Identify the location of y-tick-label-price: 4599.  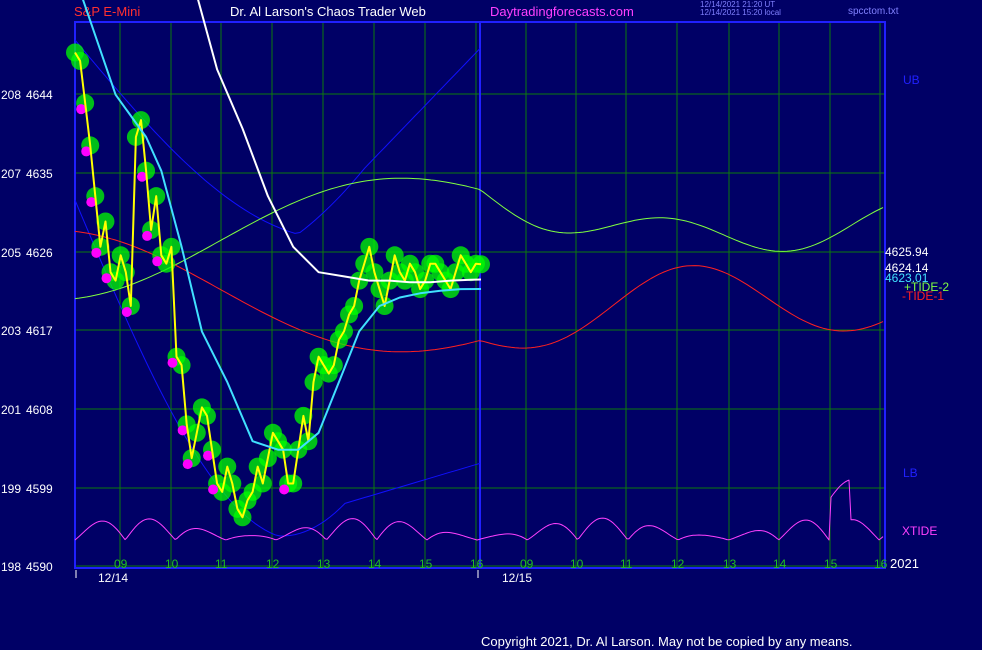
(39, 489).